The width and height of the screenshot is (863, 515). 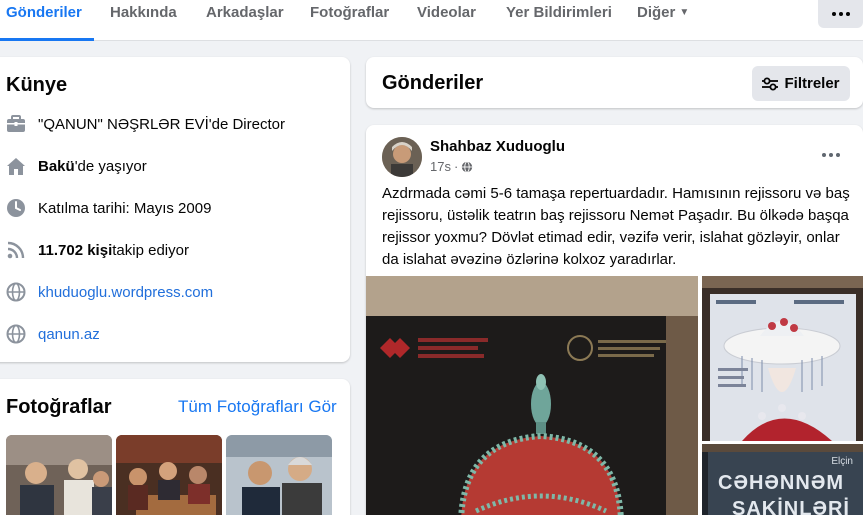 What do you see at coordinates (656, 12) in the screenshot?
I see `tab-more-label: Diğer` at bounding box center [656, 12].